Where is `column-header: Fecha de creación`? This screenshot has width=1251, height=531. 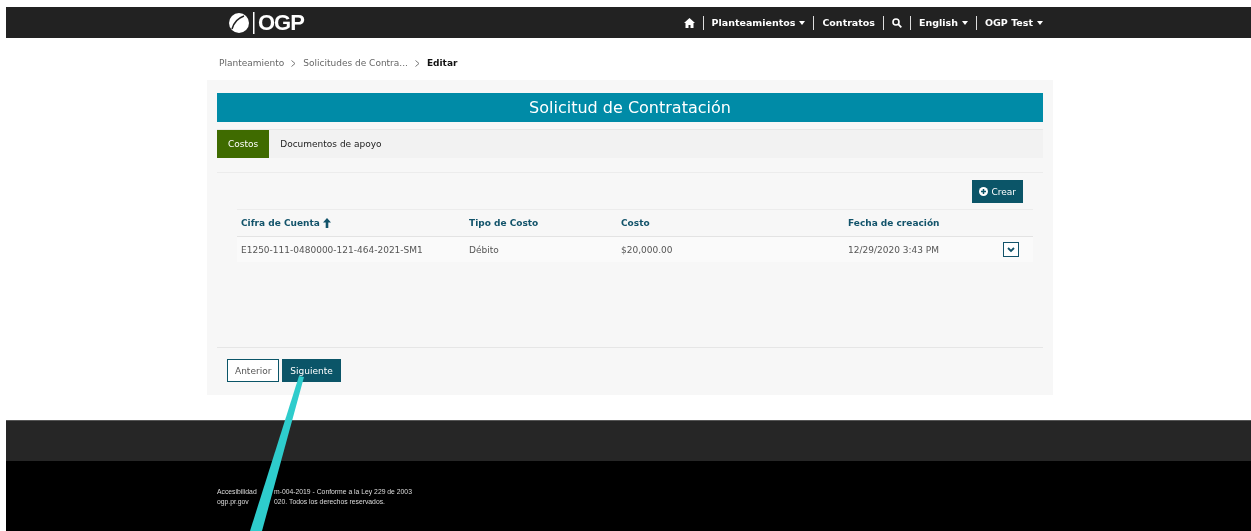
column-header: Fecha de creación is located at coordinates (925, 223).